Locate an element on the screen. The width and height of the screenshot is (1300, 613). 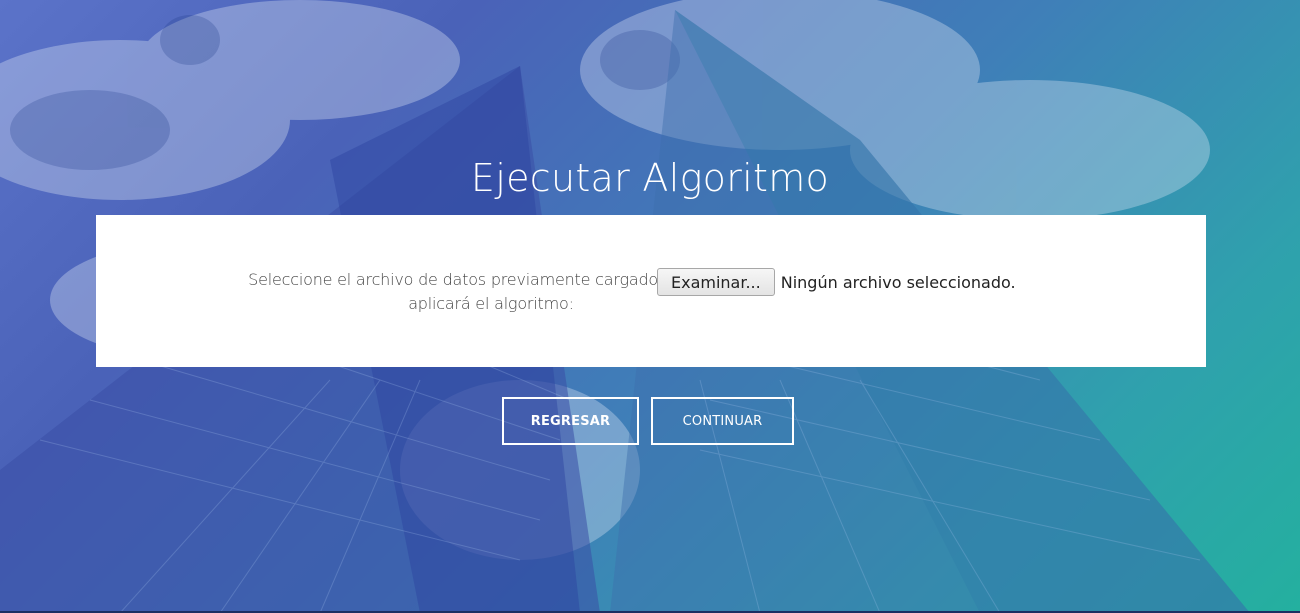
page-title: Ejecutar Algoritmo is located at coordinates (650, 178).